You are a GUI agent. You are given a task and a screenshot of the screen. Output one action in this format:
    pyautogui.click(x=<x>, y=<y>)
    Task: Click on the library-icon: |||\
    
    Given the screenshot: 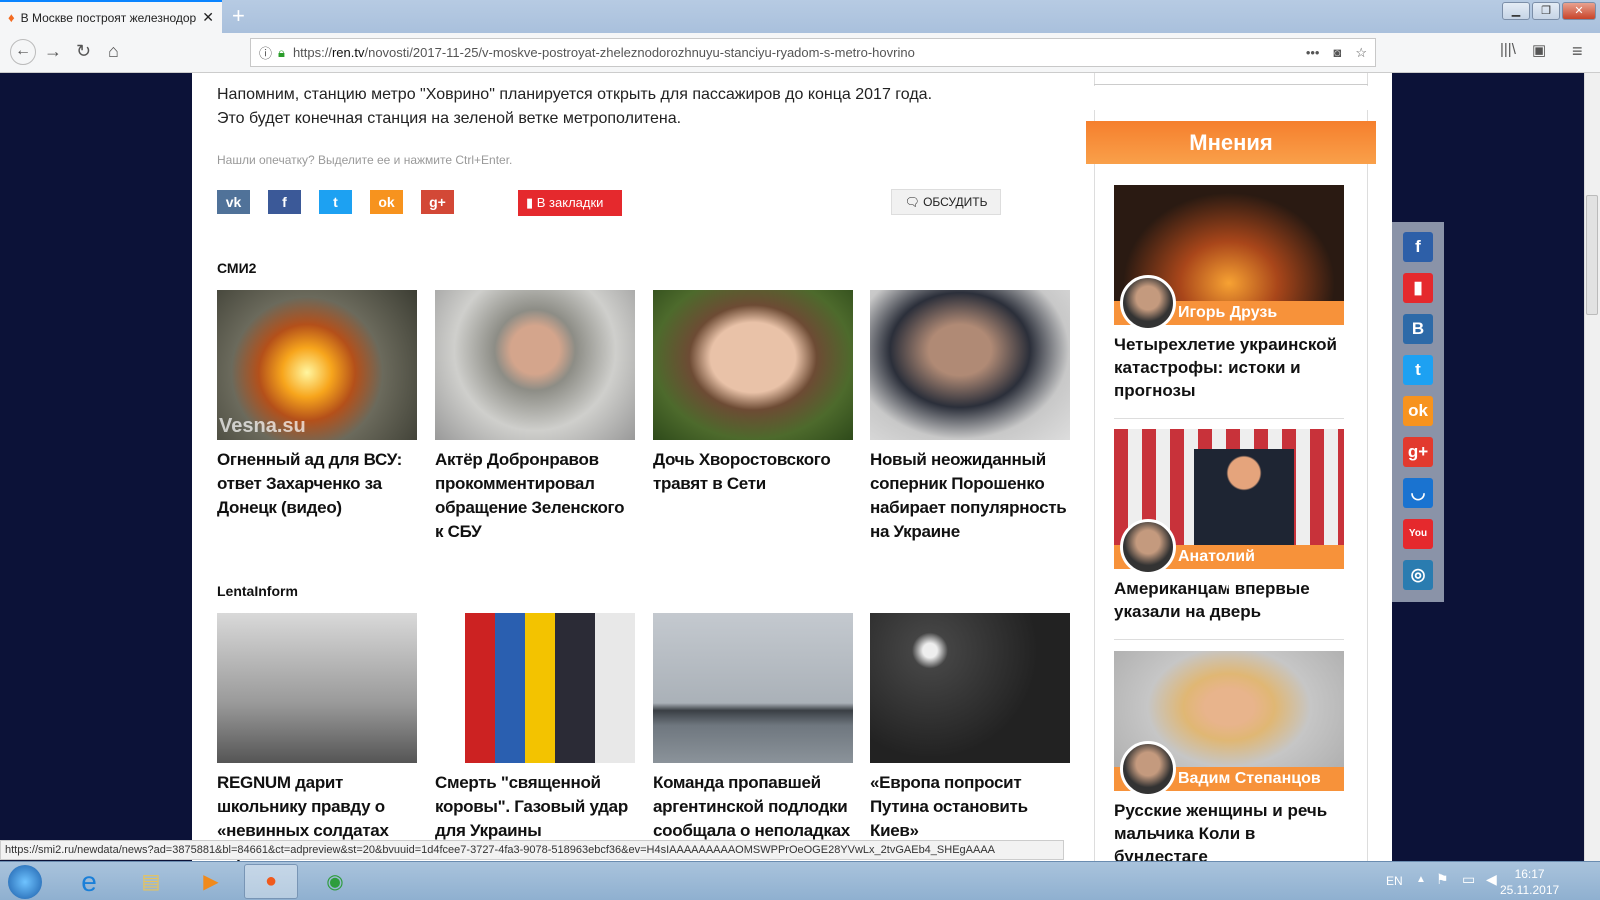 What is the action you would take?
    pyautogui.click(x=1508, y=49)
    